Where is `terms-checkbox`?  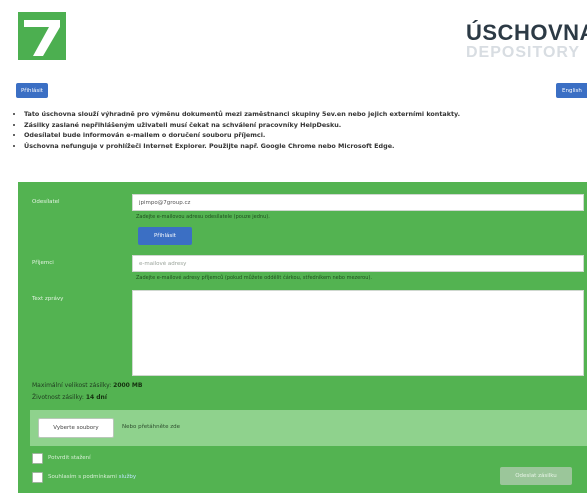 terms-checkbox is located at coordinates (37, 477).